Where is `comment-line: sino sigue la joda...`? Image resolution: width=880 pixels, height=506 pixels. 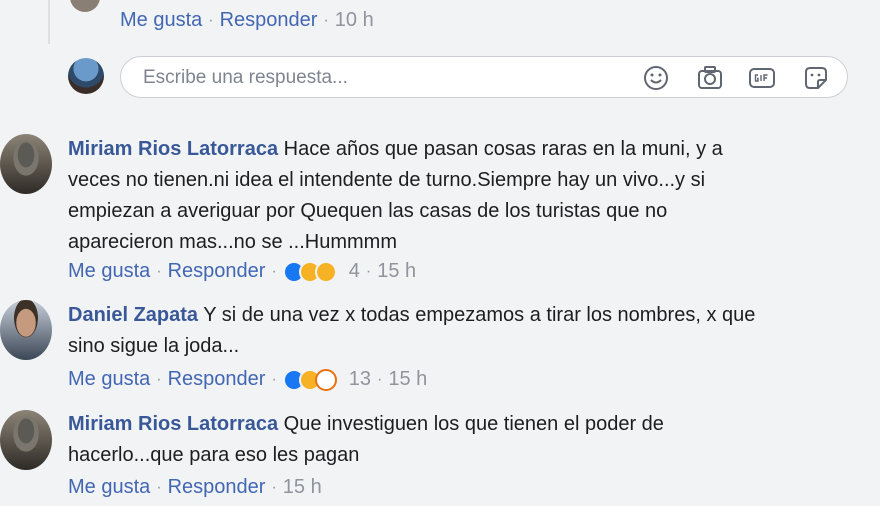
comment-line: sino sigue la joda... is located at coordinates (154, 346).